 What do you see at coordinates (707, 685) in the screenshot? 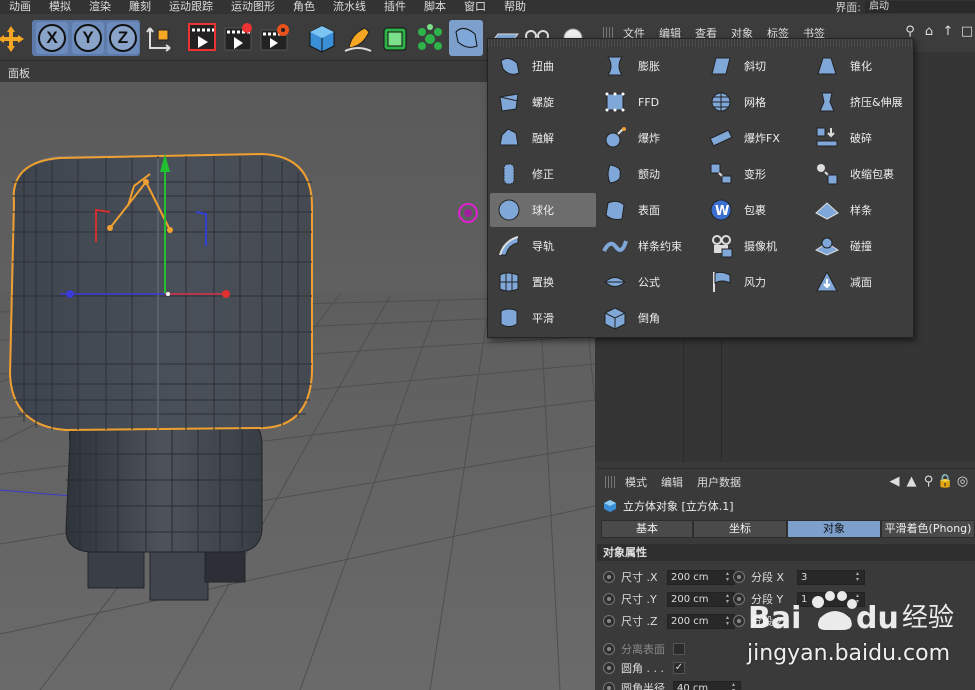
I see `fillet-radius-field: 40 cm` at bounding box center [707, 685].